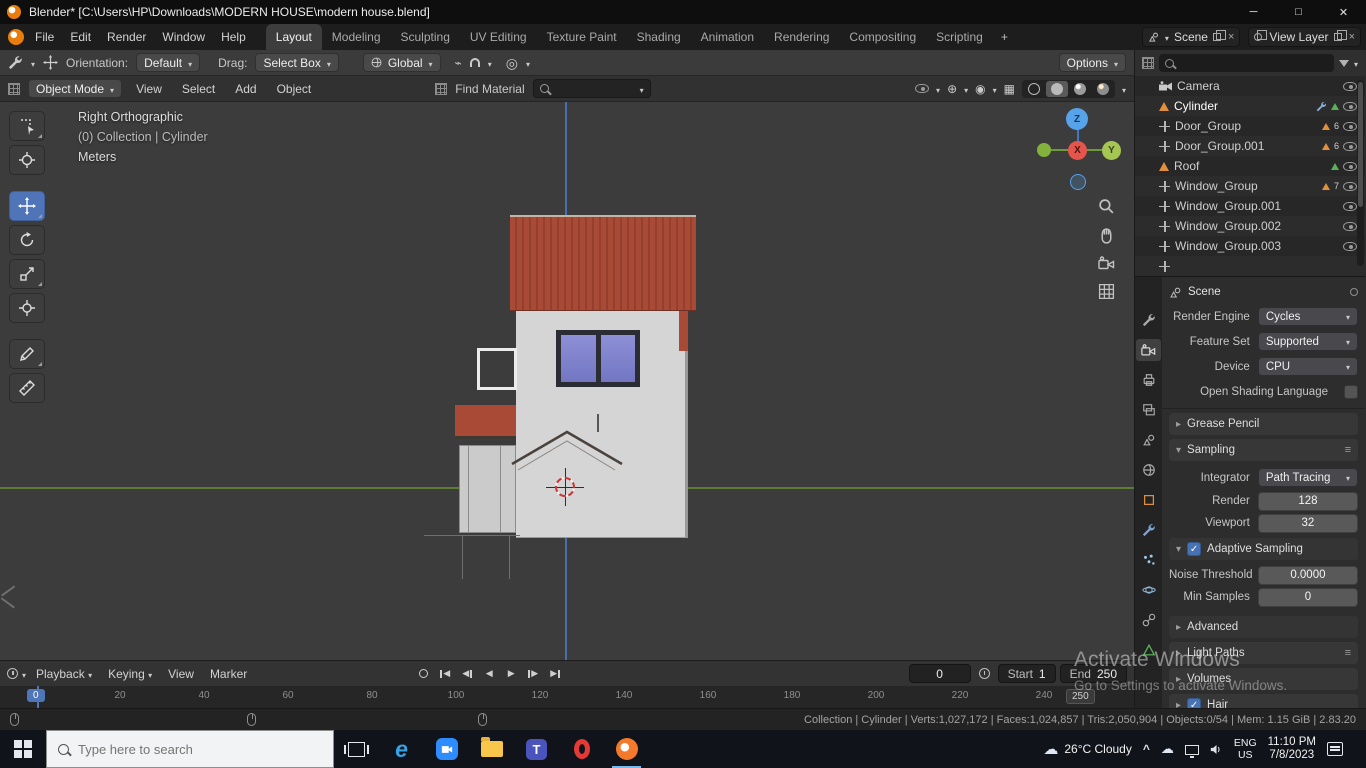 The width and height of the screenshot is (1366, 768). What do you see at coordinates (245, 89) in the screenshot?
I see `add-menu: Add` at bounding box center [245, 89].